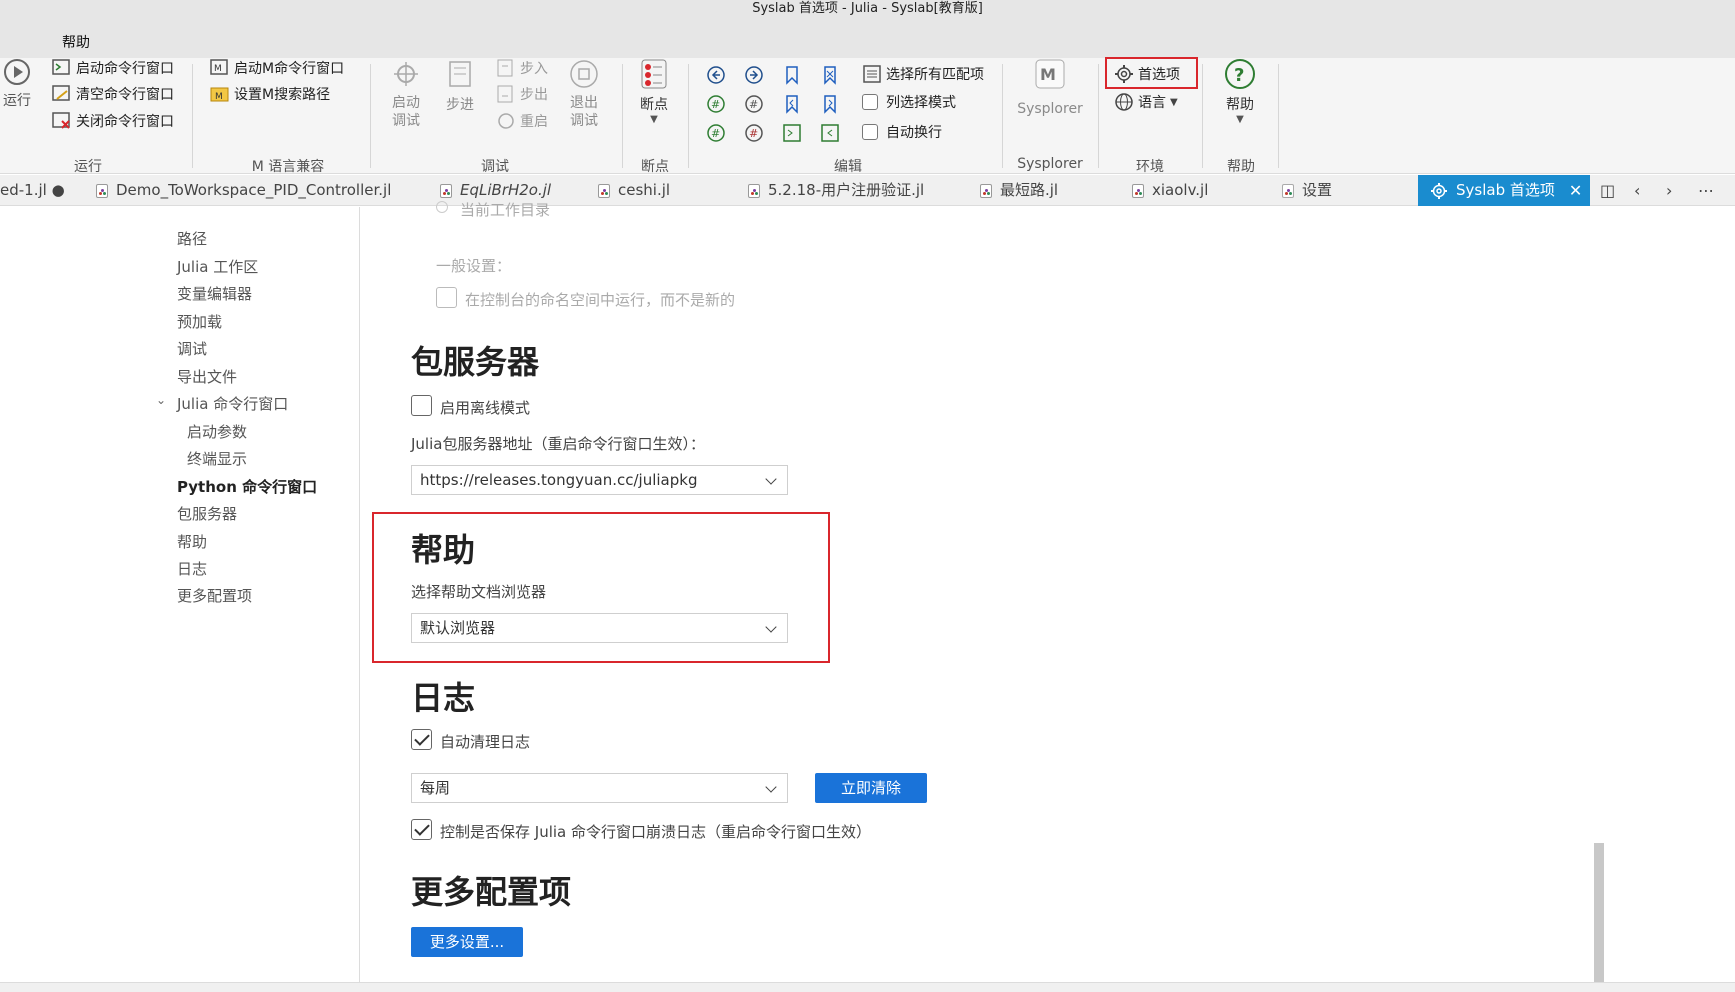  Describe the element at coordinates (207, 376) in the screenshot. I see `nav-export-files: 导出文件` at that location.